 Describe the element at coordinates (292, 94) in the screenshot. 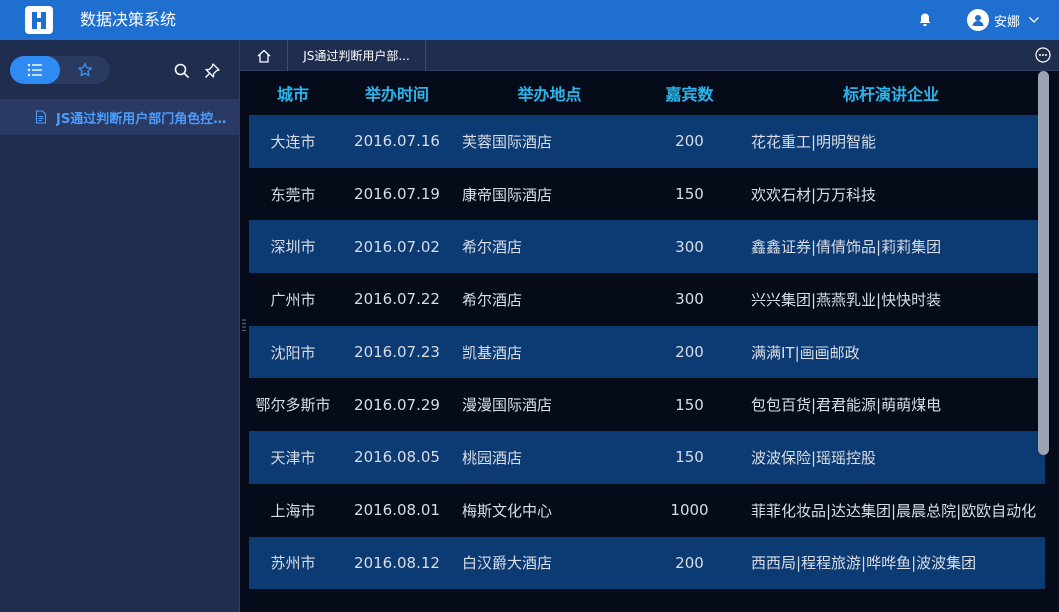

I see `column-header-city: 城市` at that location.